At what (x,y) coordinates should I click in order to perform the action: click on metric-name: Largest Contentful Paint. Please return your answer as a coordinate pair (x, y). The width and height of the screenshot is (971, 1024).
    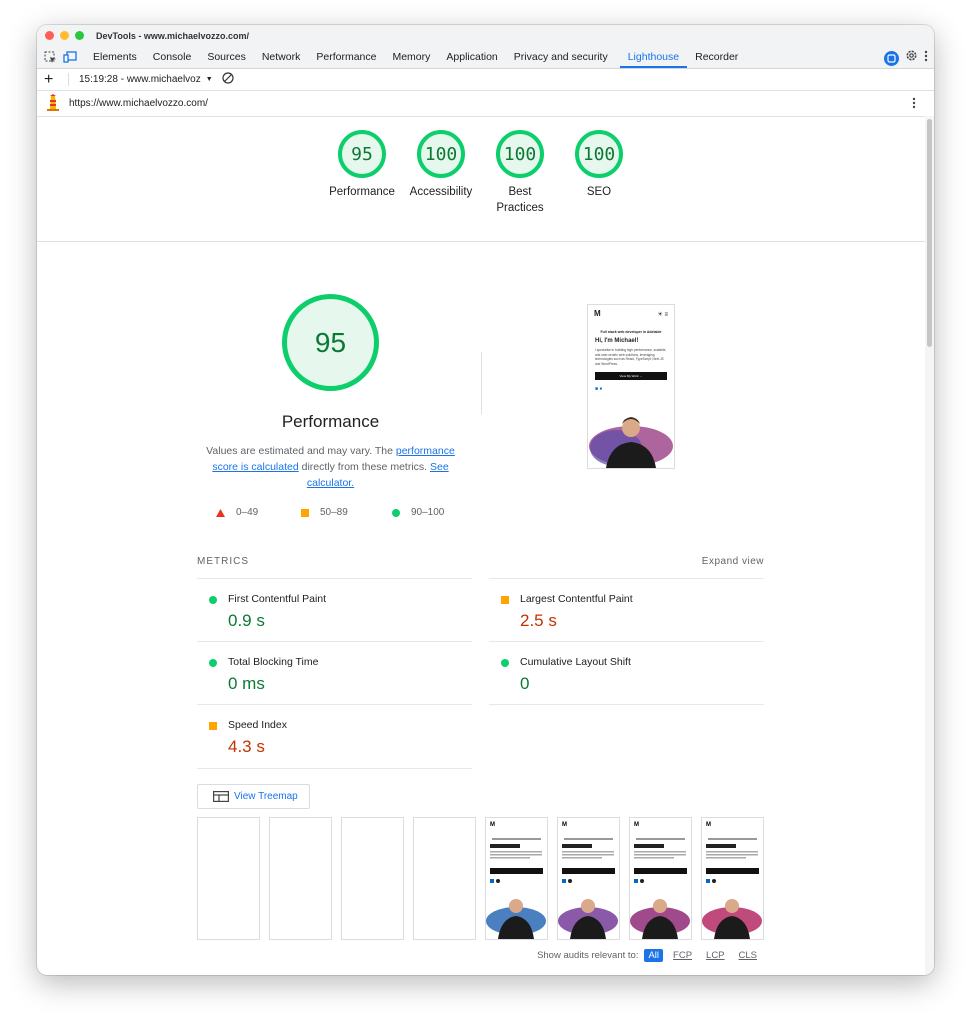
    Looking at the image, I should click on (576, 599).